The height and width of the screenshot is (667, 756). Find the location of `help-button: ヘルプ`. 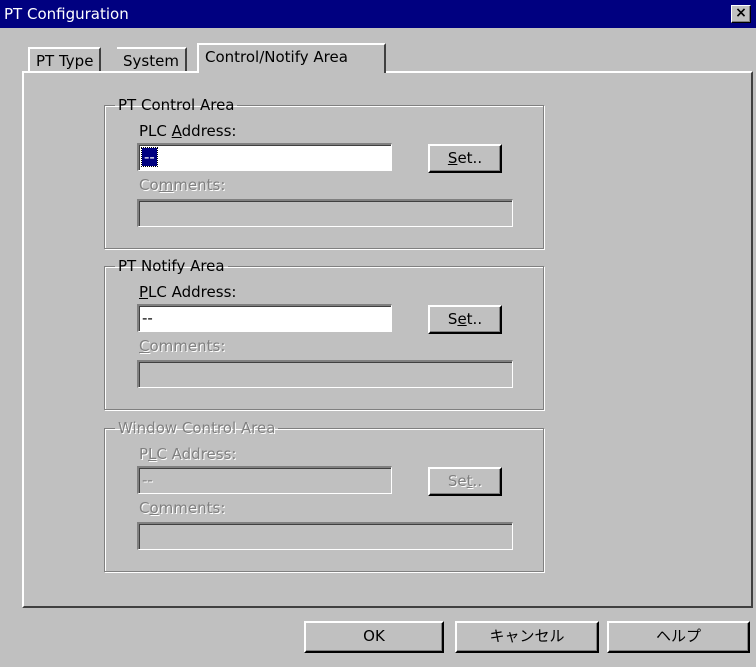

help-button: ヘルプ is located at coordinates (678, 637).